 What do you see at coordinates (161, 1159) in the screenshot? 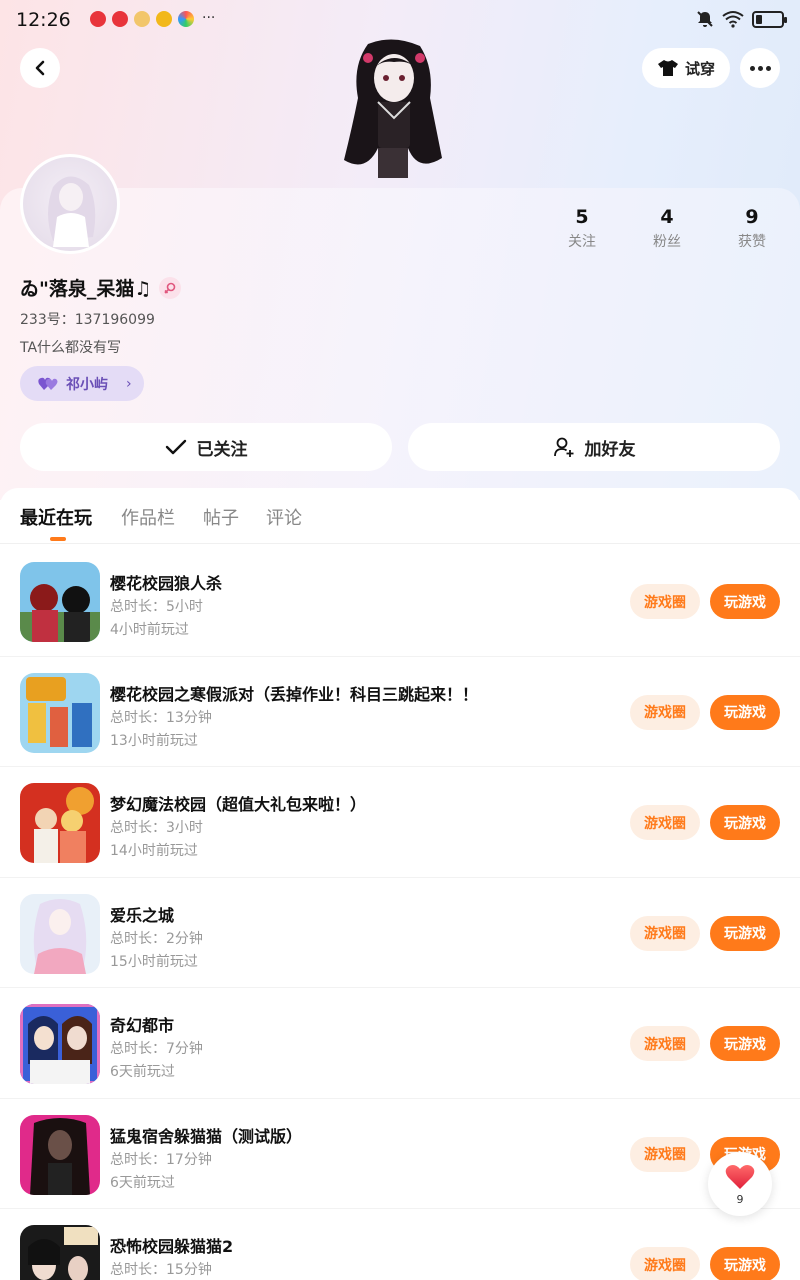
I see `game-duration: 总时长：17分钟` at bounding box center [161, 1159].